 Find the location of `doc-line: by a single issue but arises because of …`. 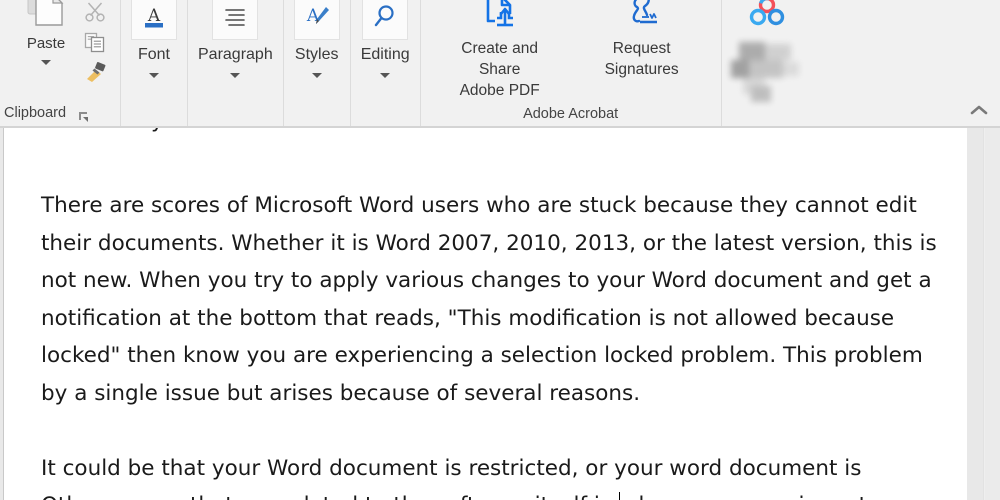

doc-line: by a single issue but arises because of … is located at coordinates (341, 393).